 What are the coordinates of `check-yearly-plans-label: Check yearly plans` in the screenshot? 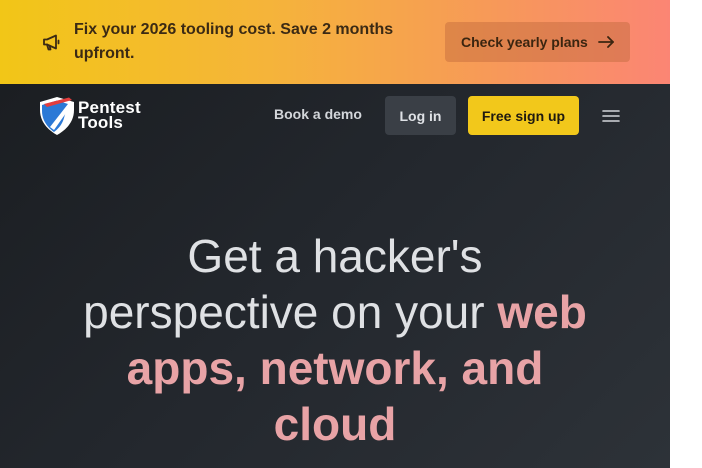 It's located at (524, 42).